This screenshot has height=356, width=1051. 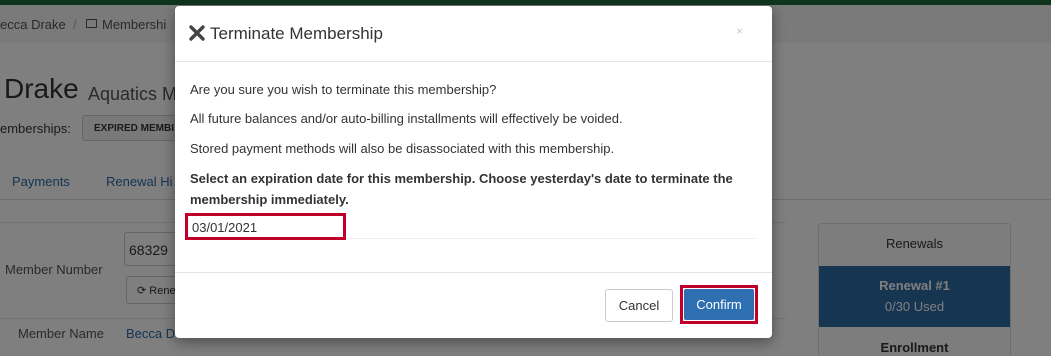 I want to click on cancel-button: Cancel, so click(x=639, y=305).